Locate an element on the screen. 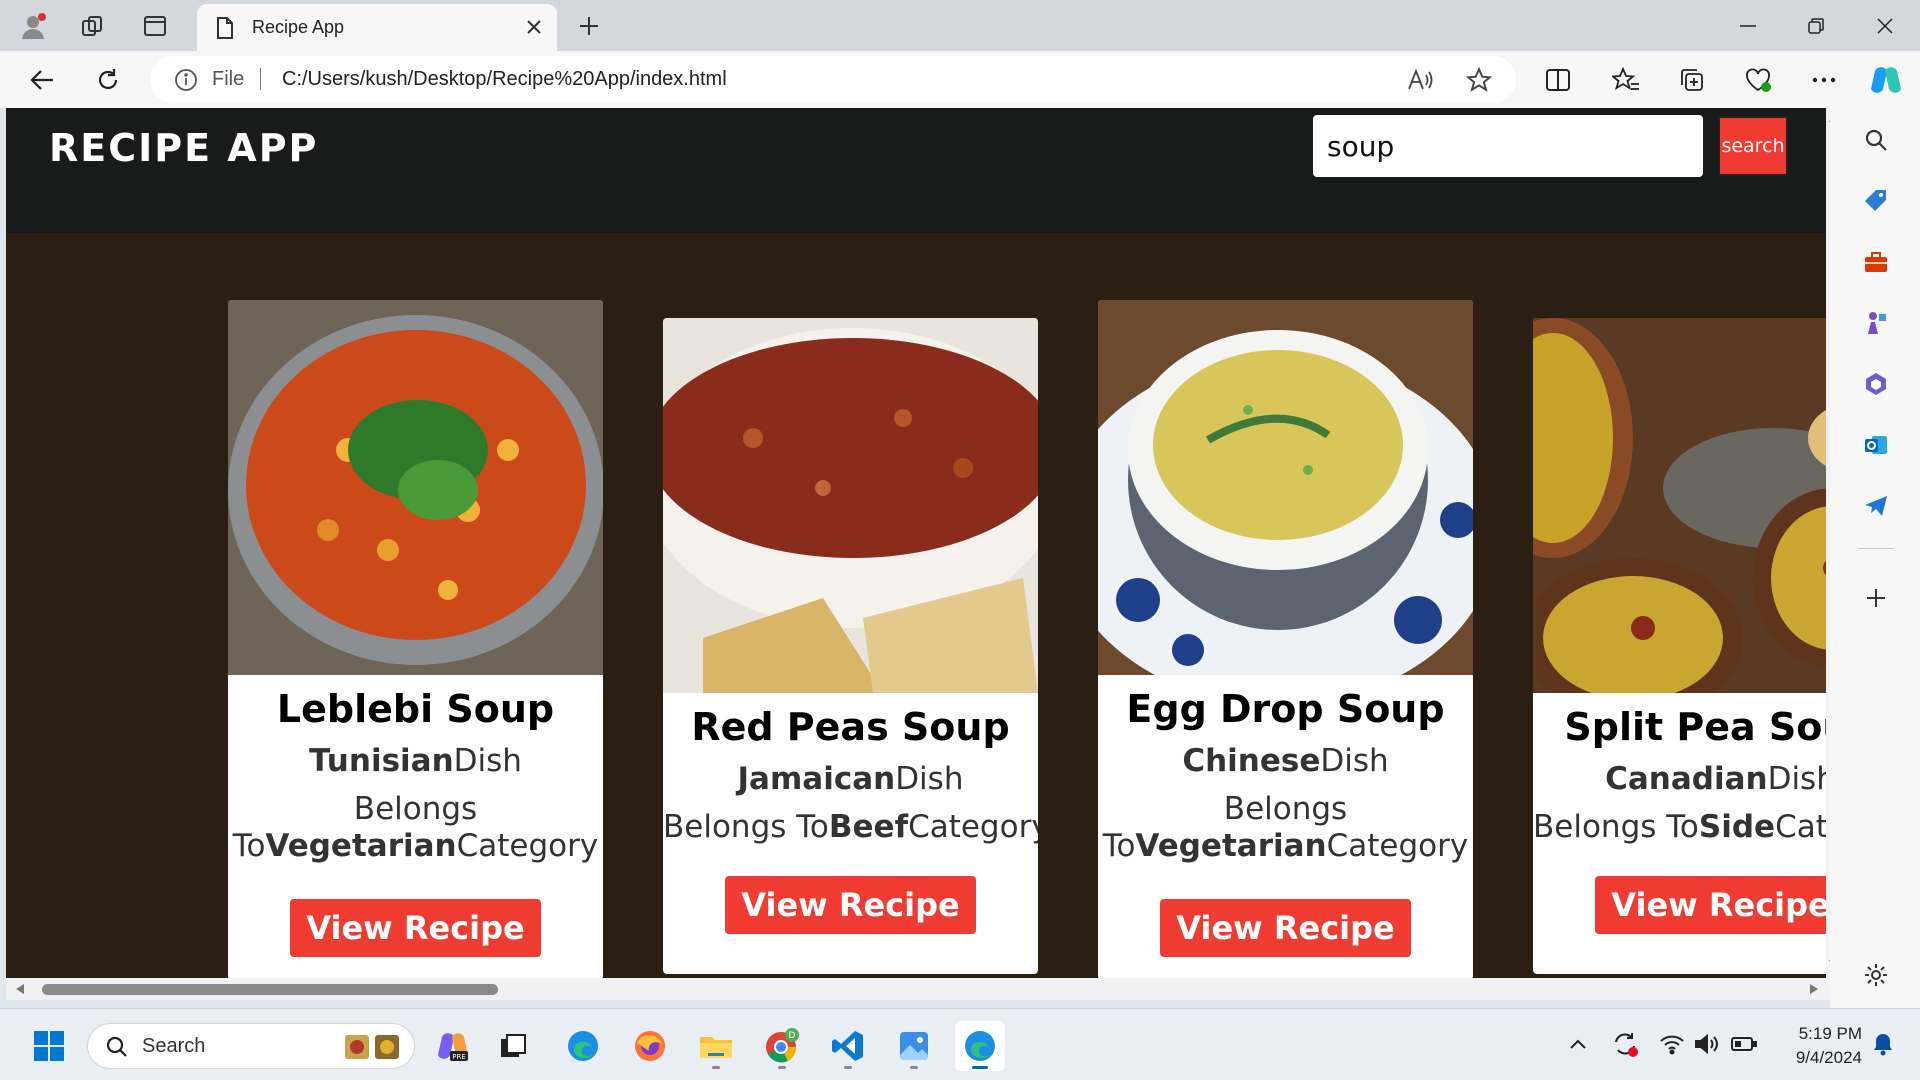 This screenshot has height=1080, width=1920. recipe-name: Egg Drop Soup is located at coordinates (1285, 709).